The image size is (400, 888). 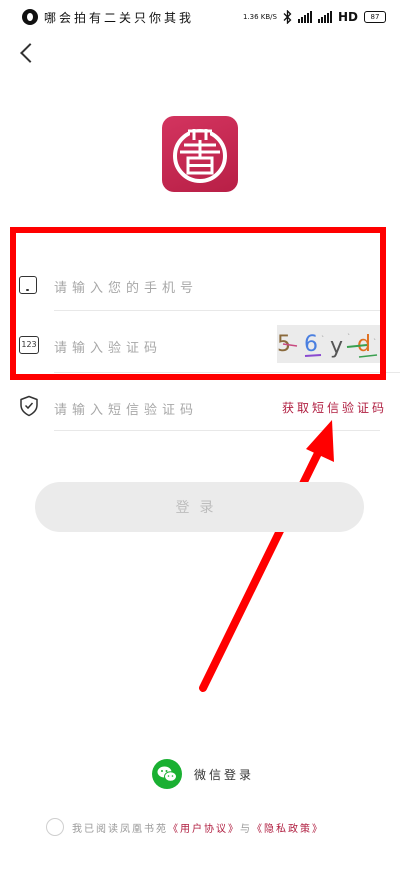 I want to click on login-button: 登录, so click(x=199, y=507).